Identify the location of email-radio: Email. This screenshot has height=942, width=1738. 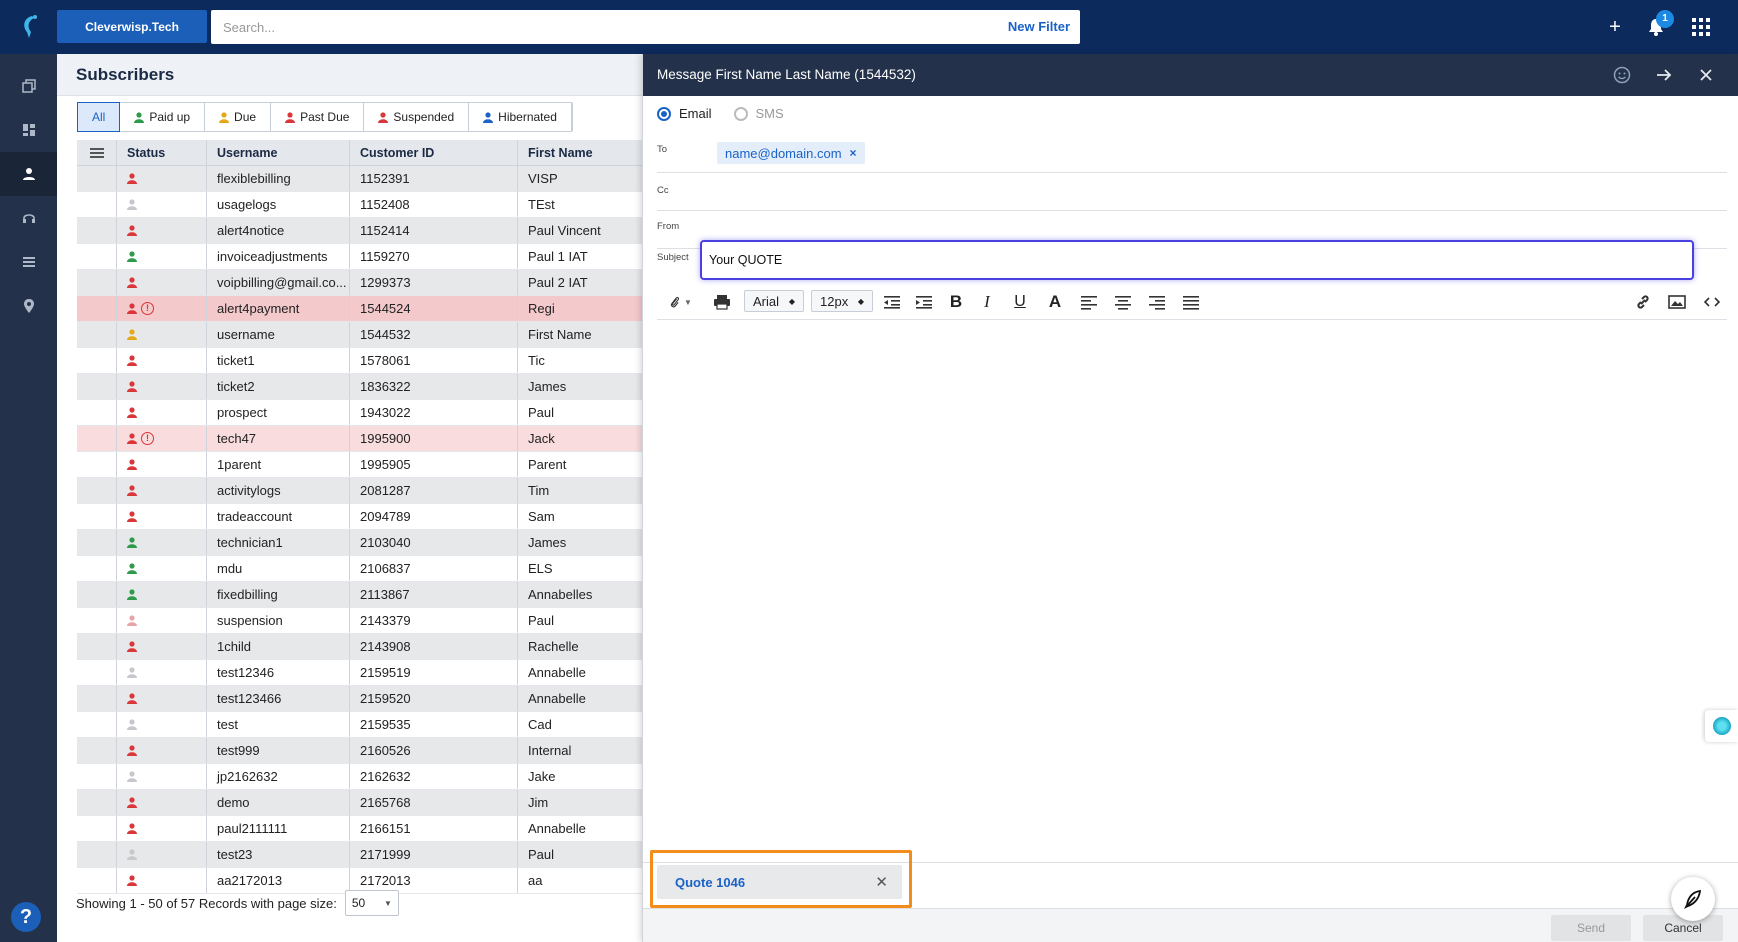
(684, 113).